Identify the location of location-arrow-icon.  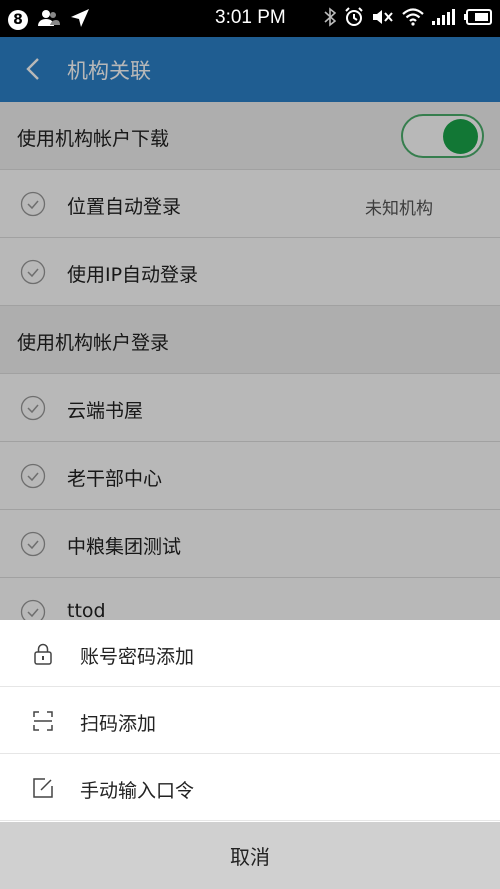
(80, 20).